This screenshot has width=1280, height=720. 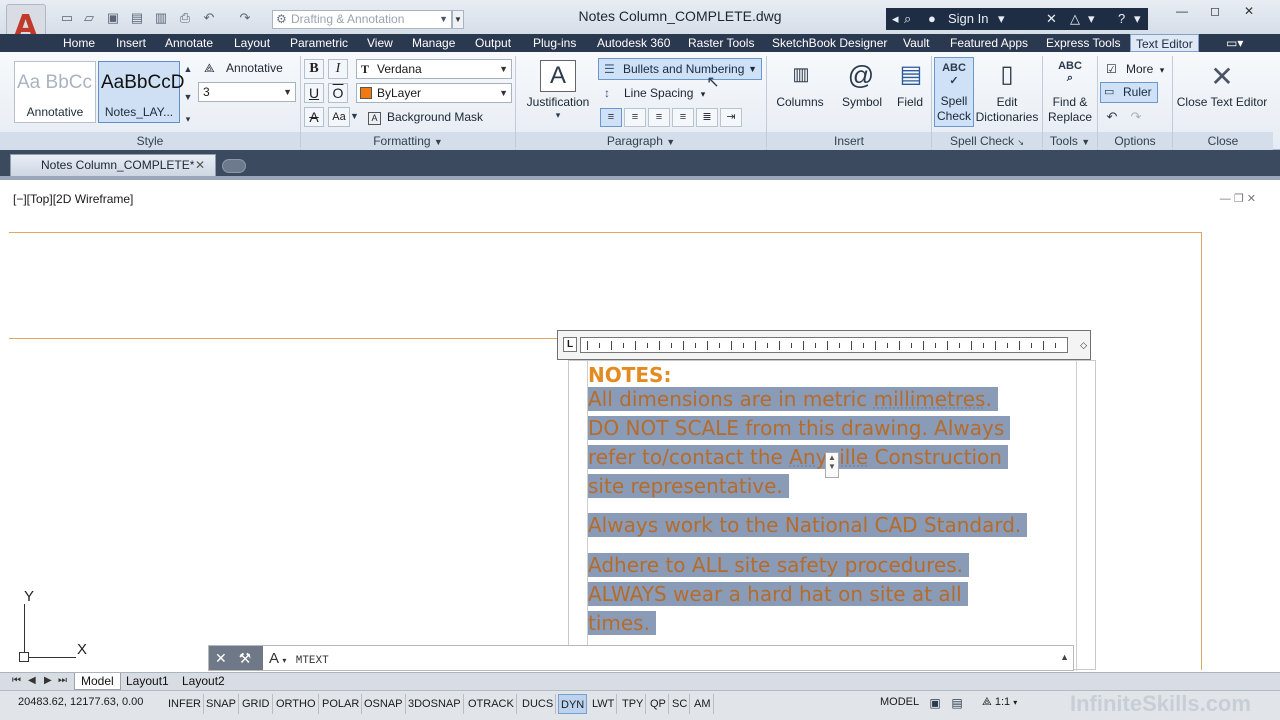 I want to click on expand-gallery-icon: ▾, so click(x=188, y=119).